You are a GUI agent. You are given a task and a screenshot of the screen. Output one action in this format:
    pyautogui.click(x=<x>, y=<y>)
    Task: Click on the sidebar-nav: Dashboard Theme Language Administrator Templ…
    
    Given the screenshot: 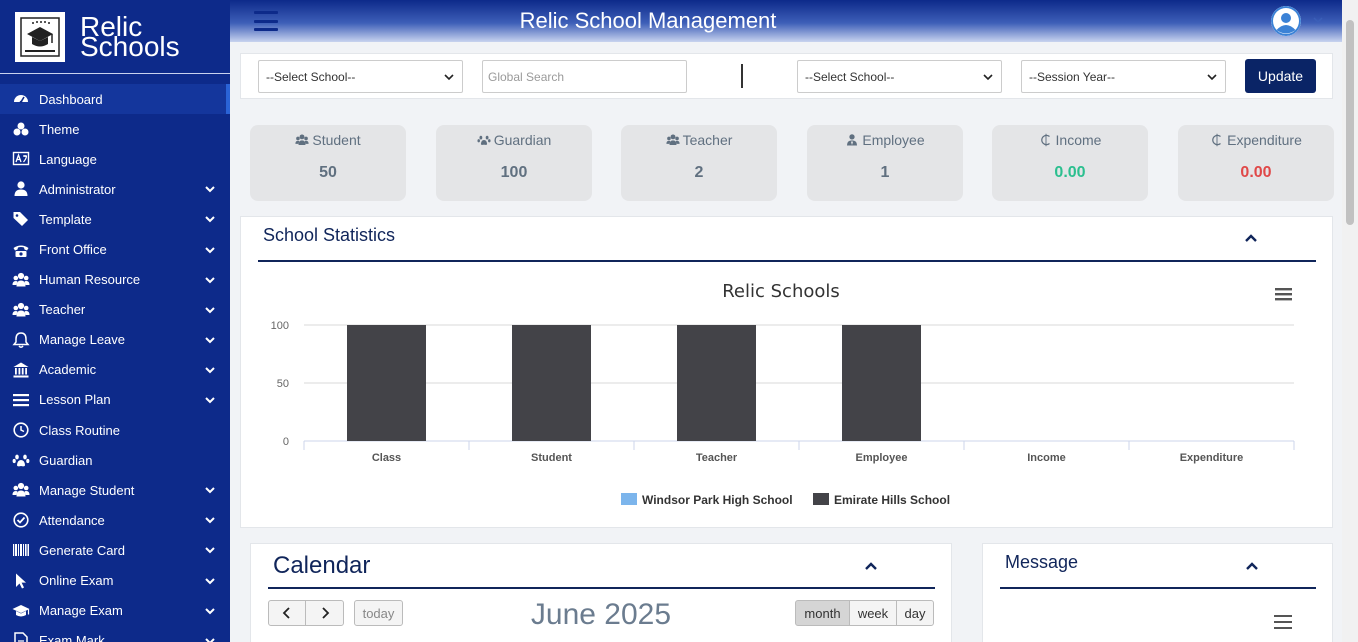 What is the action you would take?
    pyautogui.click(x=115, y=363)
    